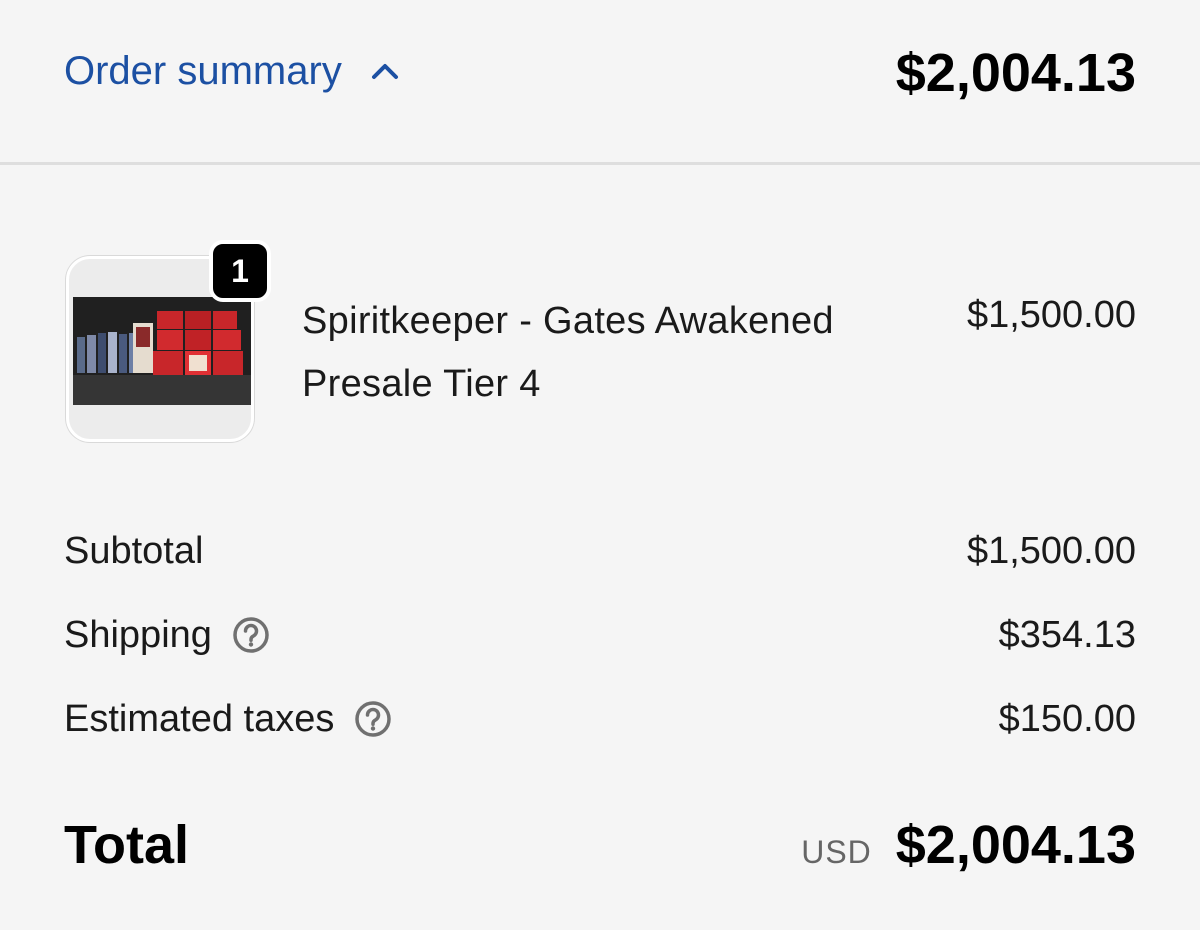 This screenshot has height=930, width=1200. Describe the element at coordinates (1067, 718) in the screenshot. I see `taxes-value: $150.00` at that location.